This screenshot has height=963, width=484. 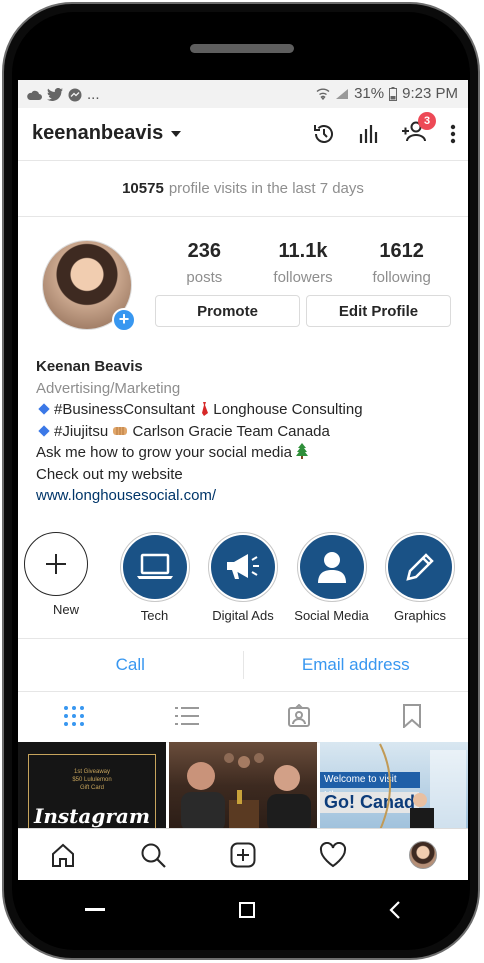 I want to click on bio-text: Carlson Gracie Team Canada, so click(x=231, y=431).